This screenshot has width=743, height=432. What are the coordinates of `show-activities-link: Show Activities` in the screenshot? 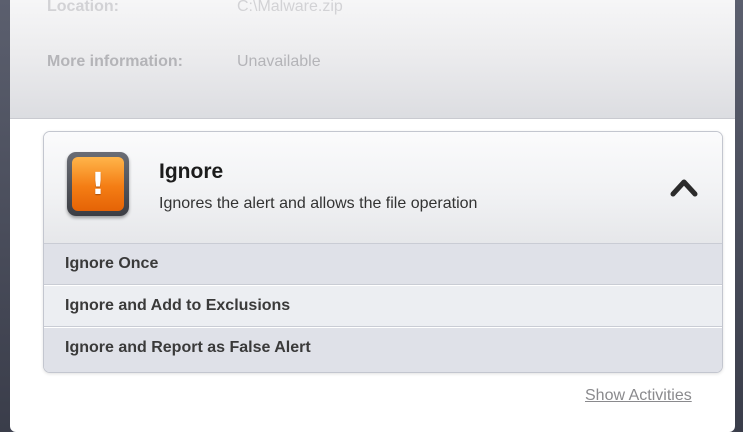 It's located at (638, 396).